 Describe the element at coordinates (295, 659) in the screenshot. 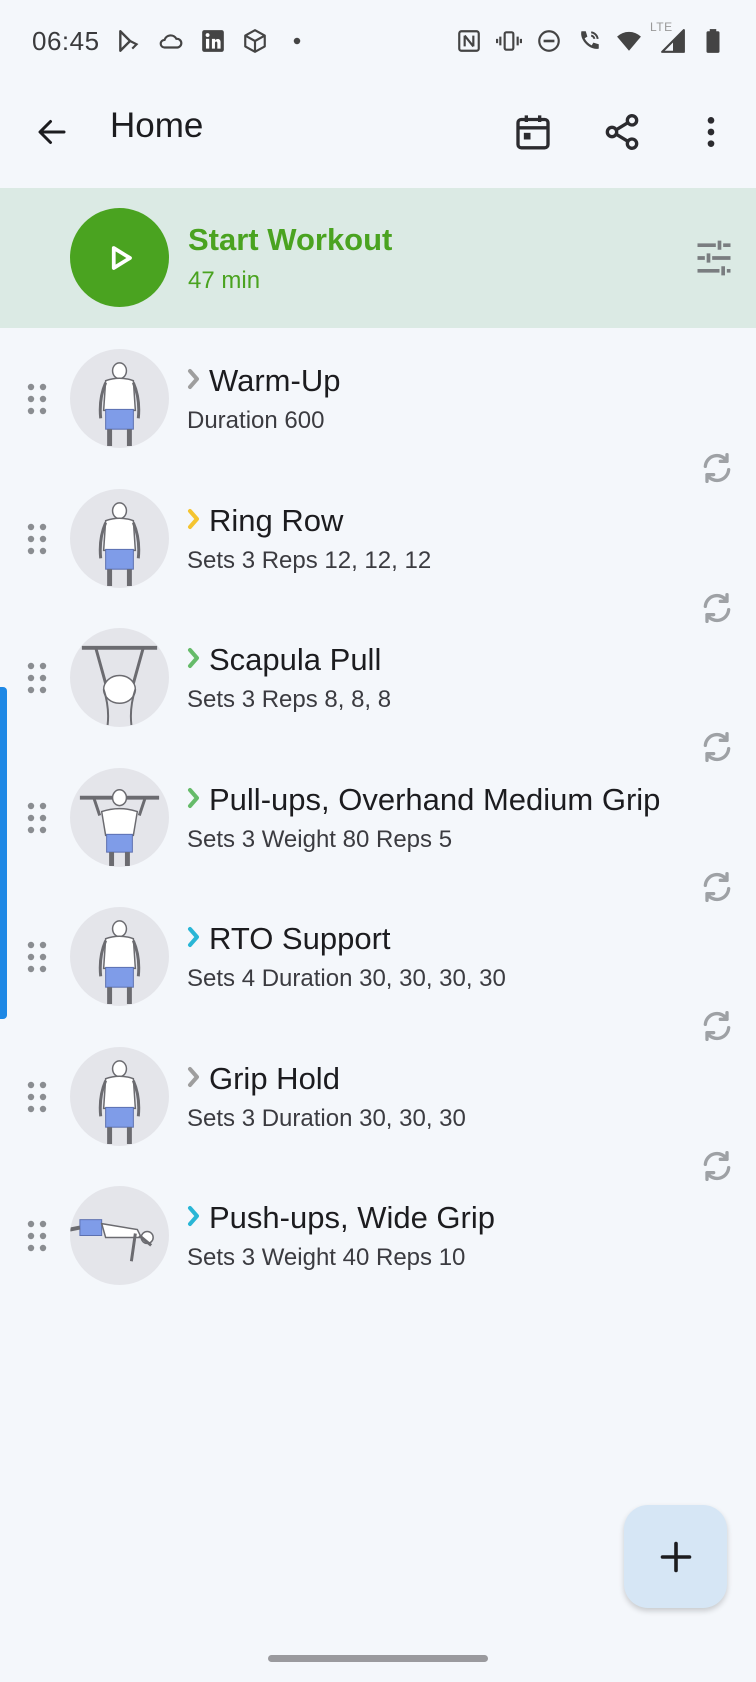

I see `exercise-name: Scapula Pull` at that location.